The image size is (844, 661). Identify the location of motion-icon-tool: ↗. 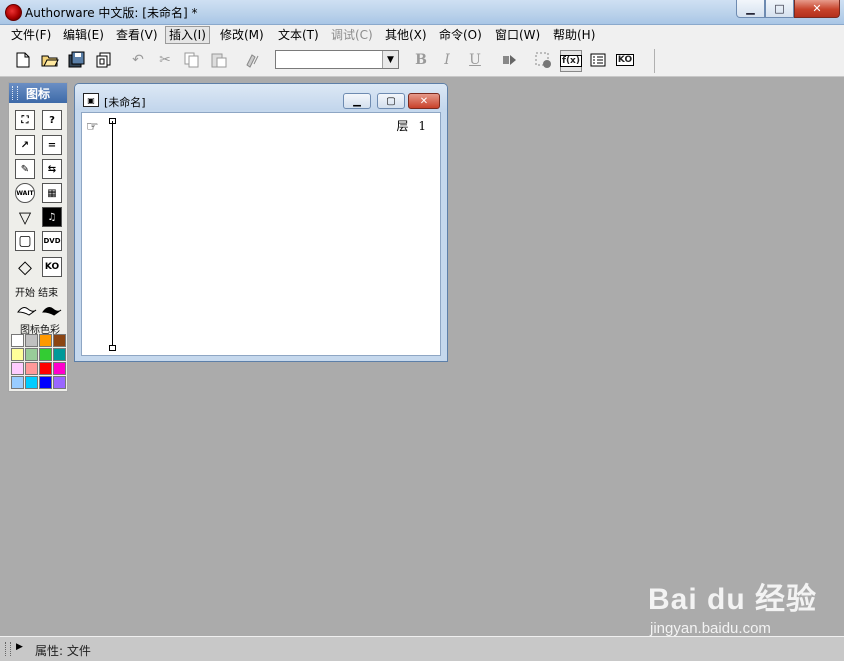
(25, 145).